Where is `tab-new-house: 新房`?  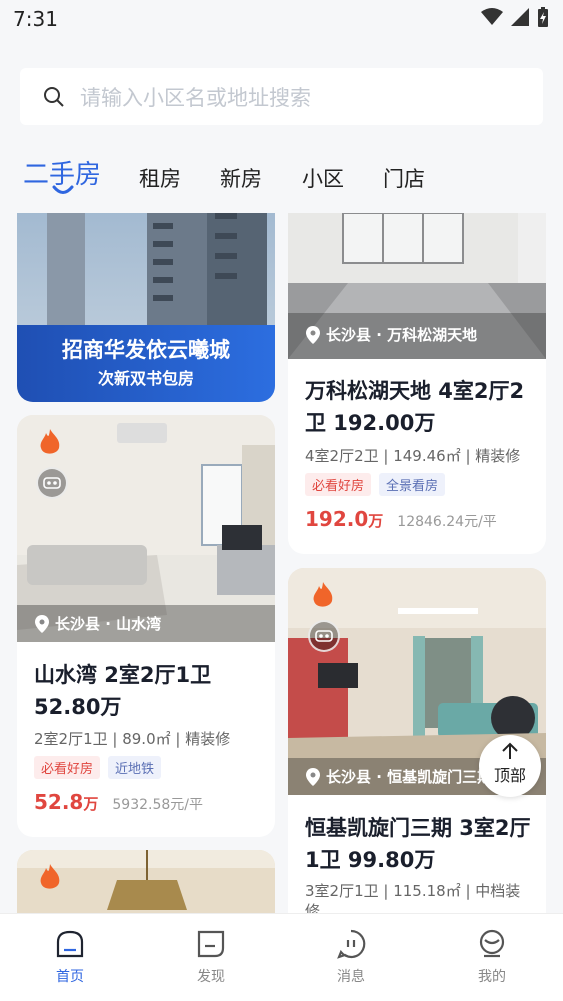
tab-new-house: 新房 is located at coordinates (241, 178).